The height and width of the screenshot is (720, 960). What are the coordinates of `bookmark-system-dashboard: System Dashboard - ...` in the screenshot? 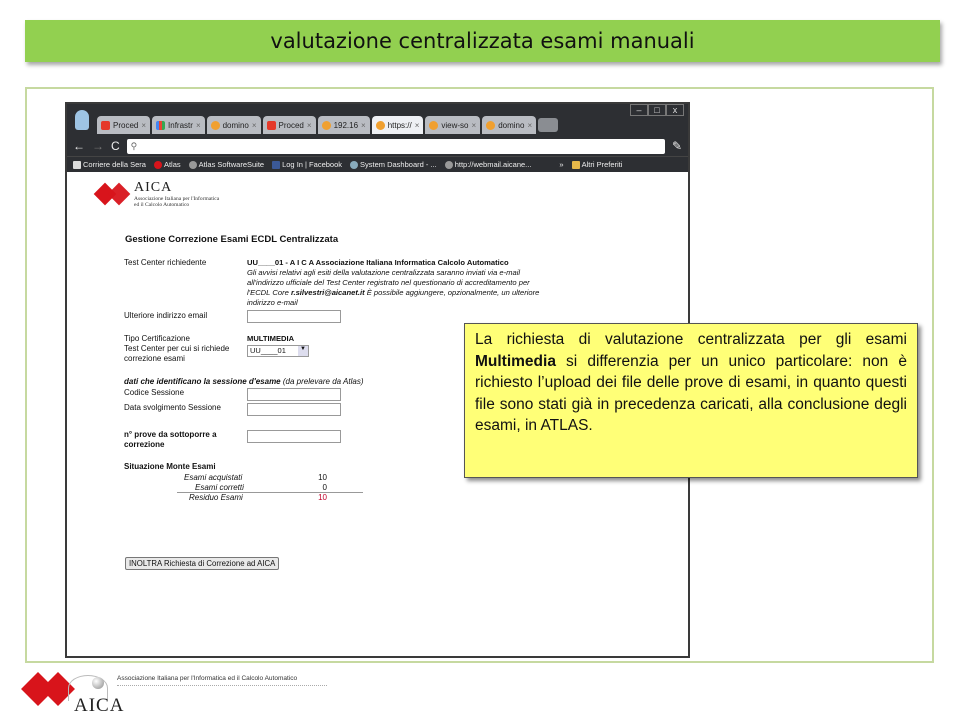 It's located at (393, 164).